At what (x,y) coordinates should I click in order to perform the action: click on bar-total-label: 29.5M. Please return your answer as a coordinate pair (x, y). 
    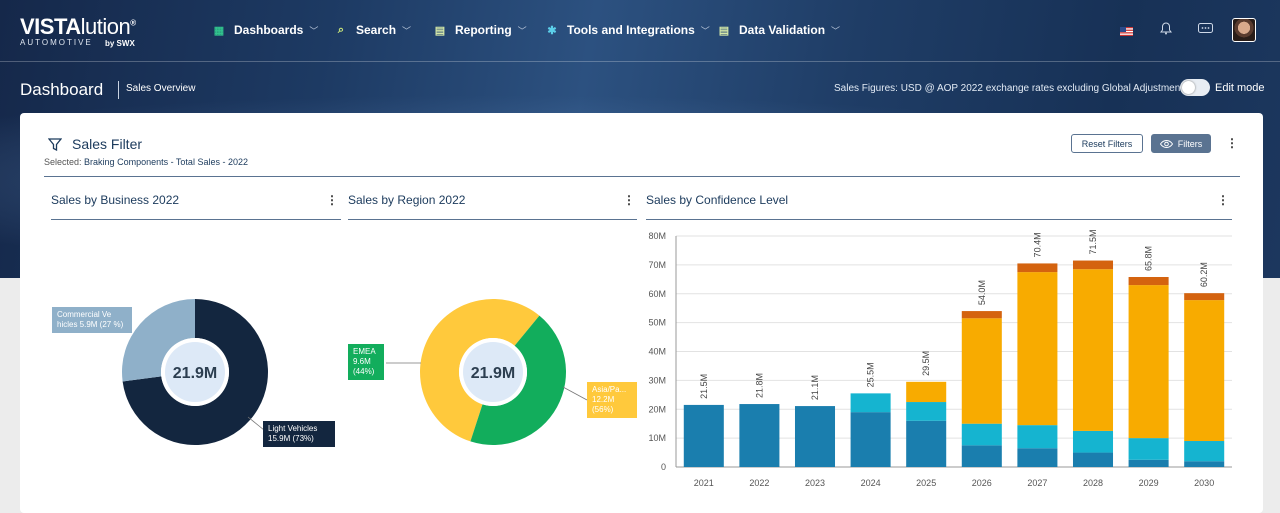
    Looking at the image, I should click on (926, 363).